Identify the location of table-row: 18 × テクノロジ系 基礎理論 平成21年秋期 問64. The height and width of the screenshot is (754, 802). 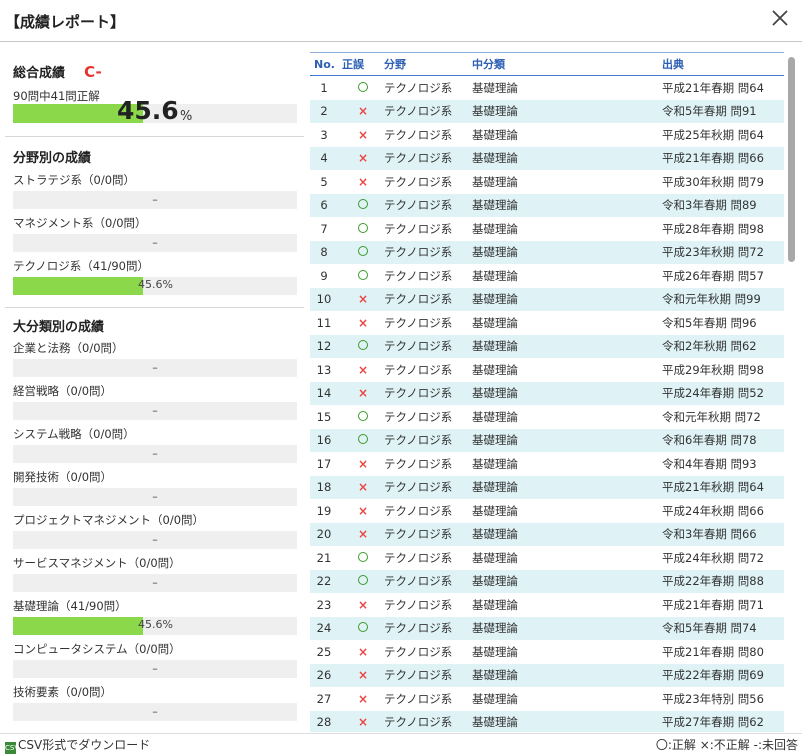
(547, 487).